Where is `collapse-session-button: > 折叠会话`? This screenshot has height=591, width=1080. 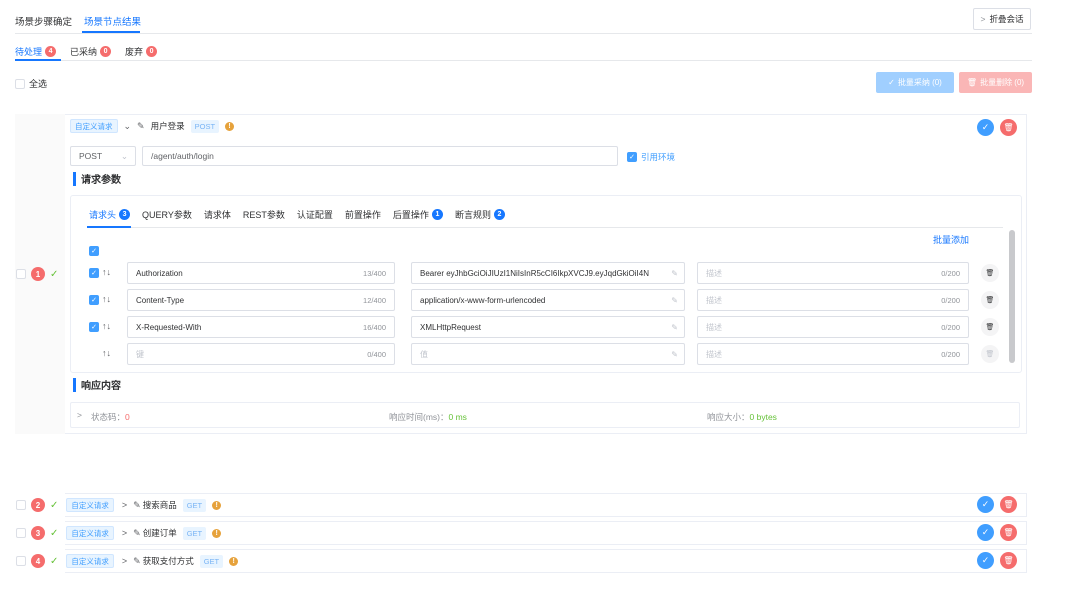 collapse-session-button: > 折叠会话 is located at coordinates (1002, 19).